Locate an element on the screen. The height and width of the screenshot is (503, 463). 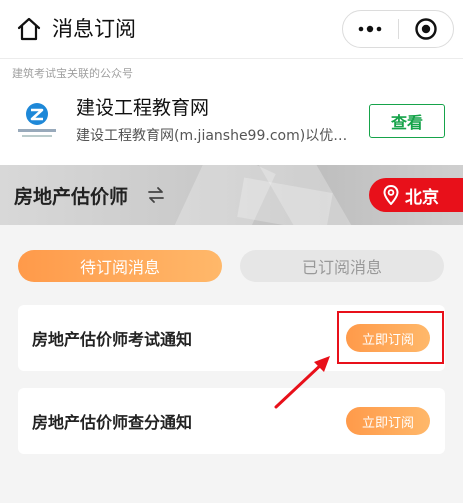
close-button is located at coordinates (425, 29).